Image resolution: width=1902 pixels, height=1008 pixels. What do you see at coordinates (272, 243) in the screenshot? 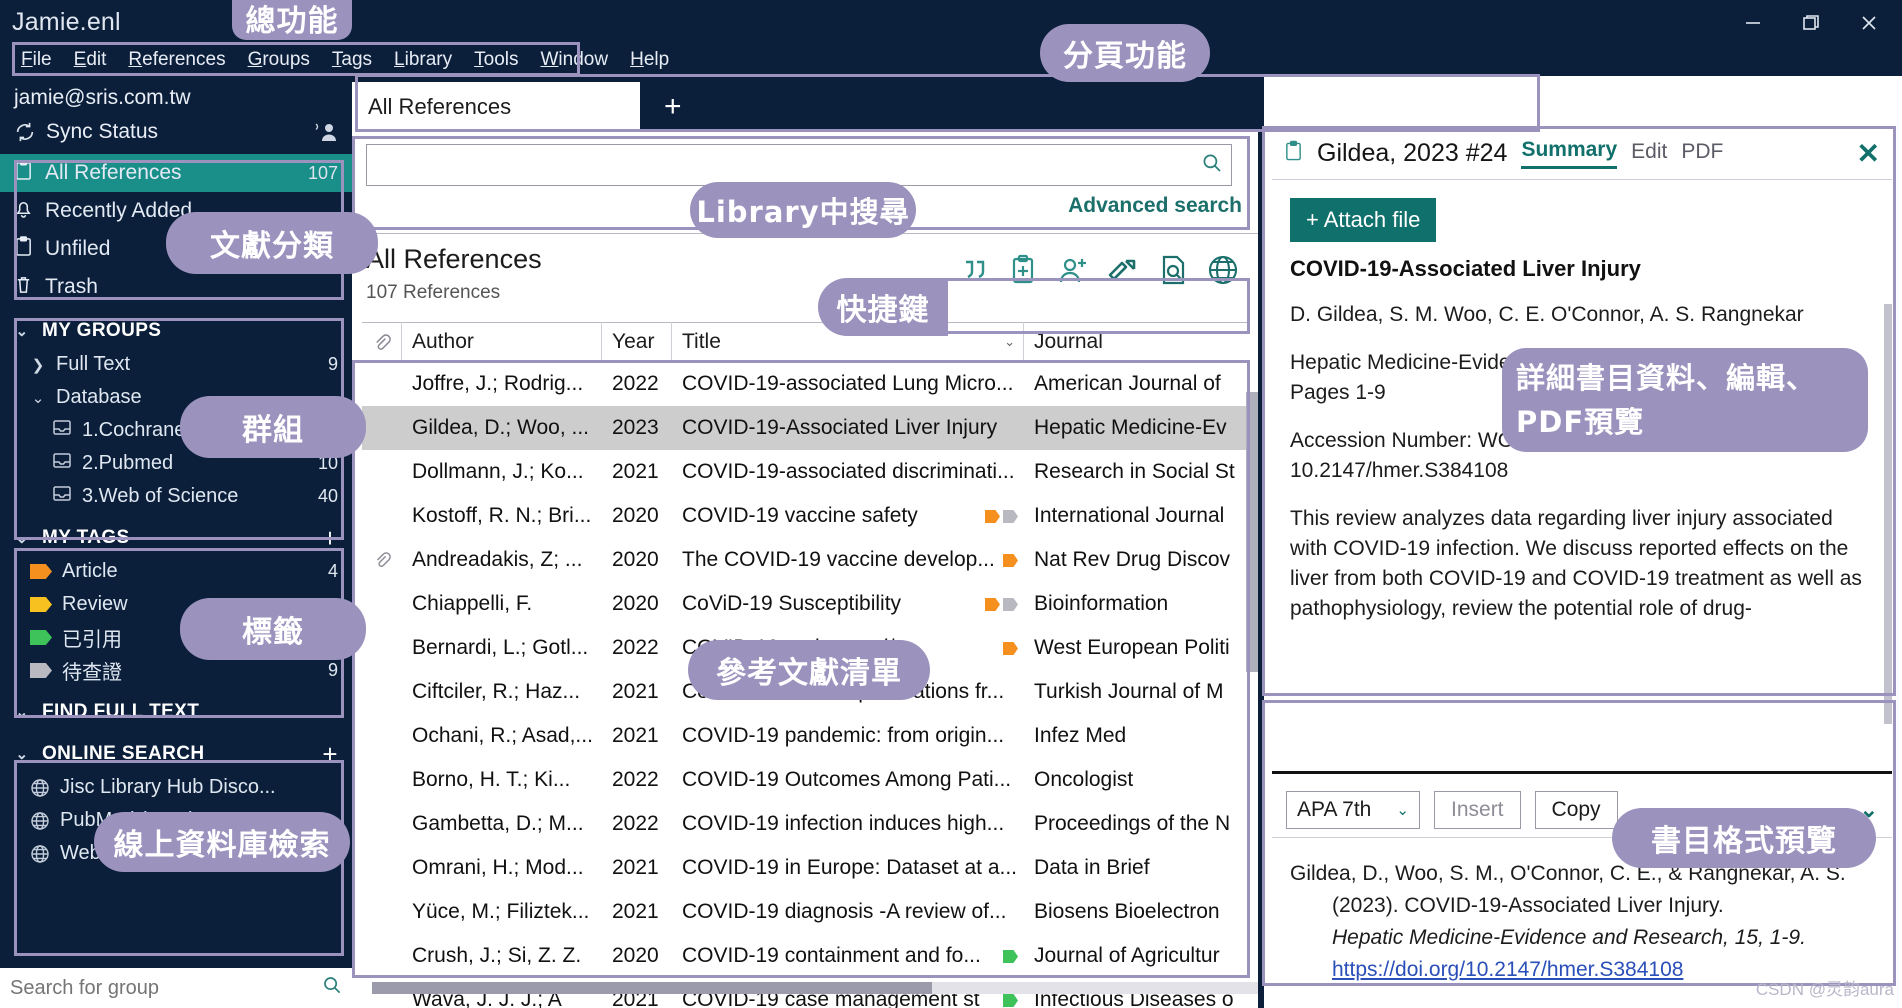
I see `callout-doc-category: 文獻分類` at bounding box center [272, 243].